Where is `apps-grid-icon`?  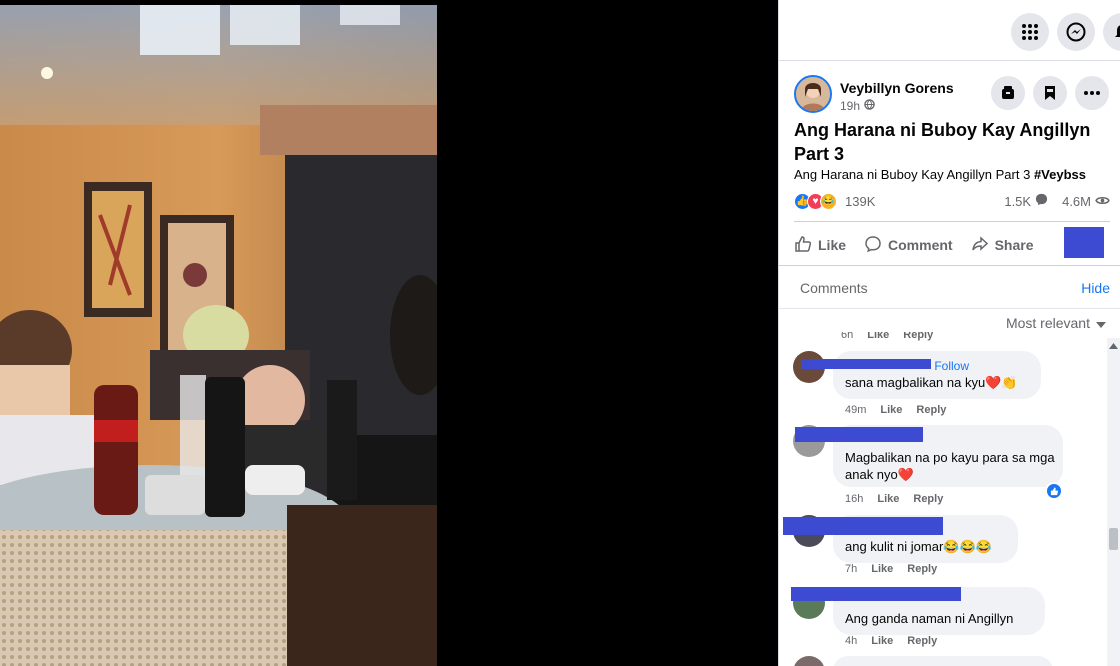 apps-grid-icon is located at coordinates (1030, 32).